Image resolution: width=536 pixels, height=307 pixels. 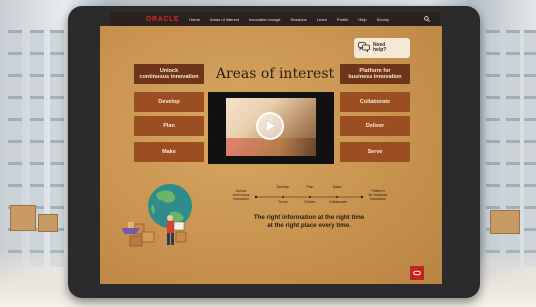 I want to click on platform-line2: business innovation, so click(x=375, y=77).